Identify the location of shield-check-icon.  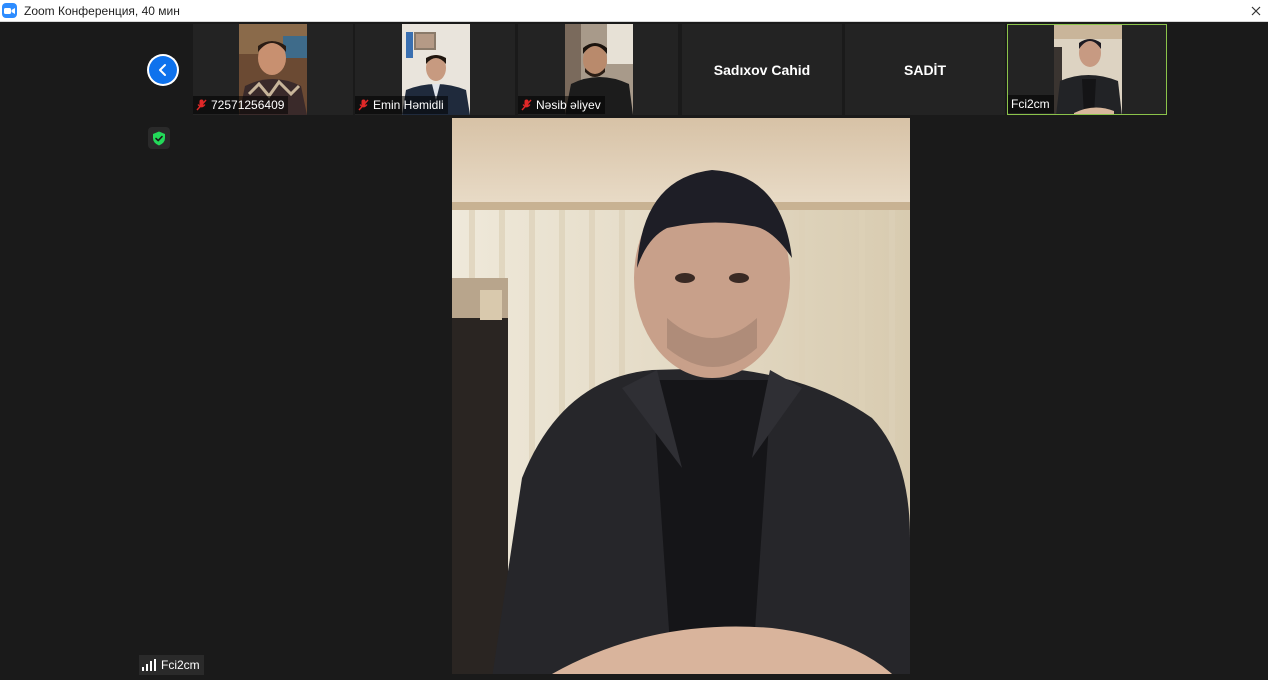
(159, 138).